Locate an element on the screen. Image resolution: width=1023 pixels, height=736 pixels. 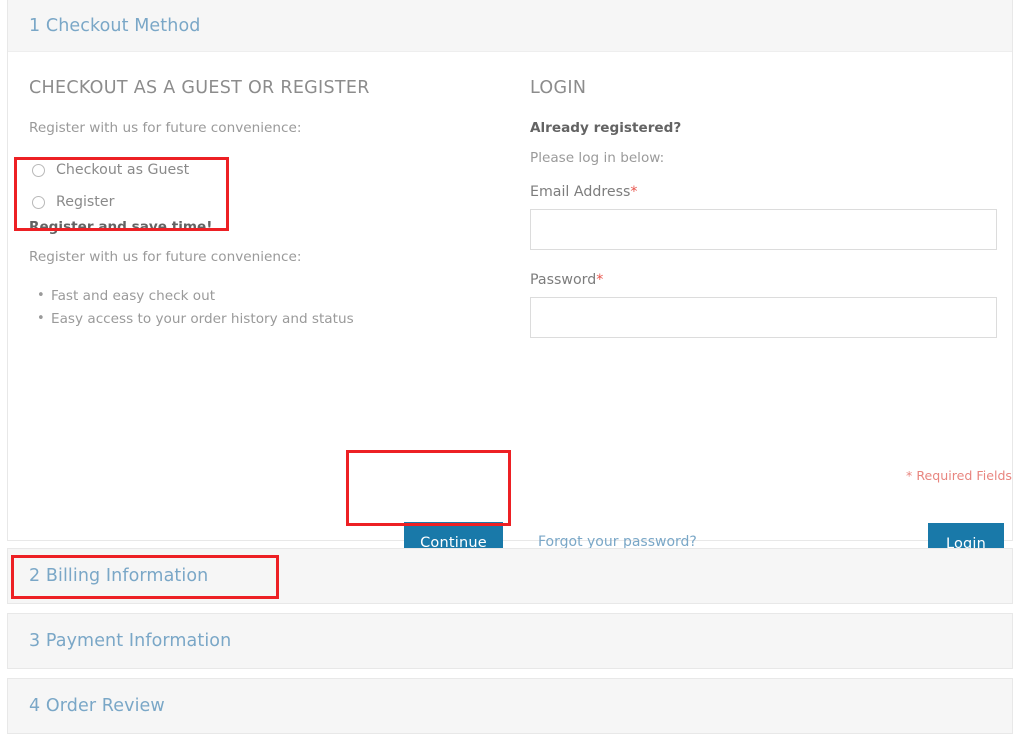
step-billing-information-header: 2 Billing Information is located at coordinates (510, 576).